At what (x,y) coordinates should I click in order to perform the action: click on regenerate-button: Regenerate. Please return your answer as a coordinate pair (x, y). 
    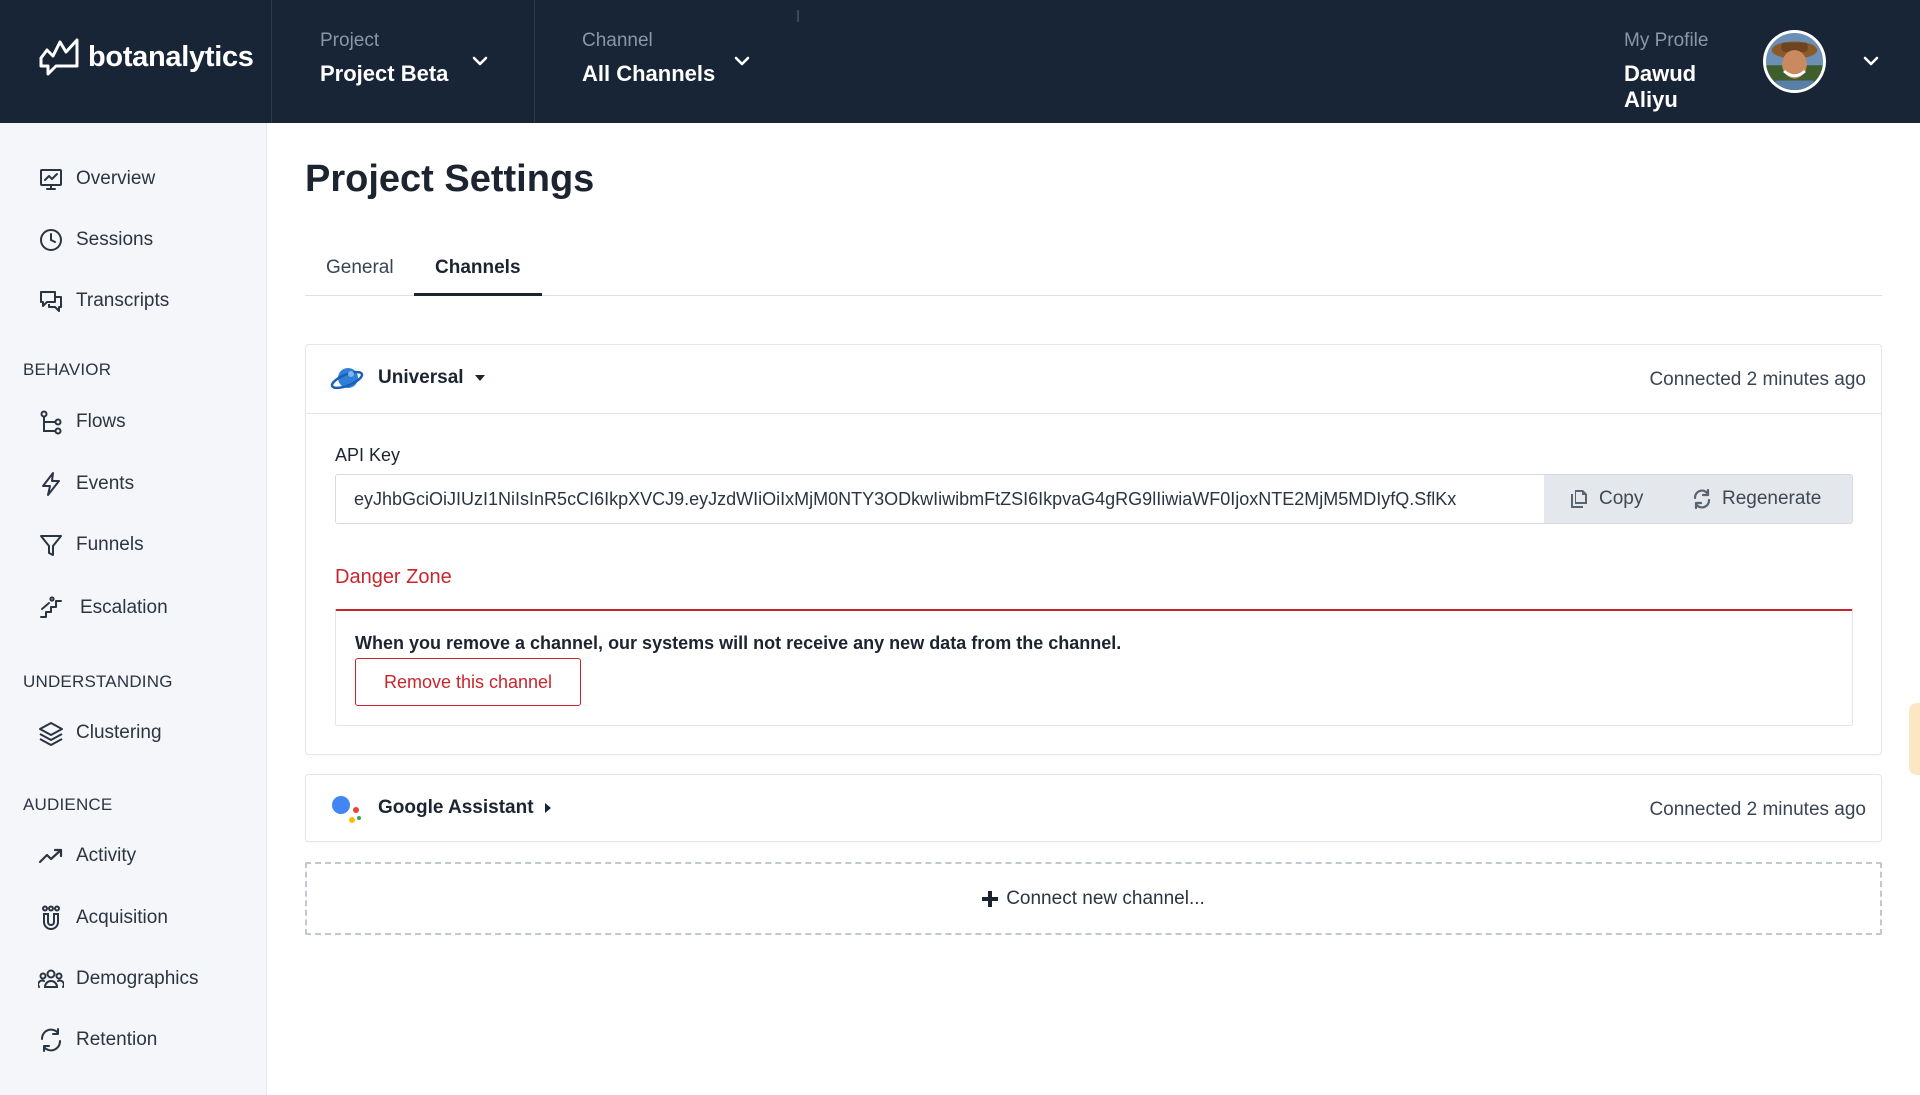
    Looking at the image, I should click on (1759, 499).